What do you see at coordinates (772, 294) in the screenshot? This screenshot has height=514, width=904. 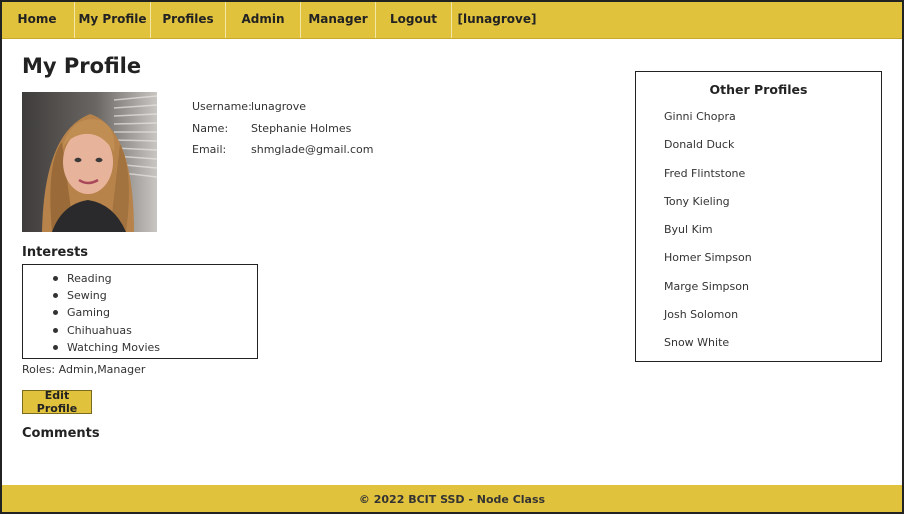 I see `profile-link: Marge Simpson` at bounding box center [772, 294].